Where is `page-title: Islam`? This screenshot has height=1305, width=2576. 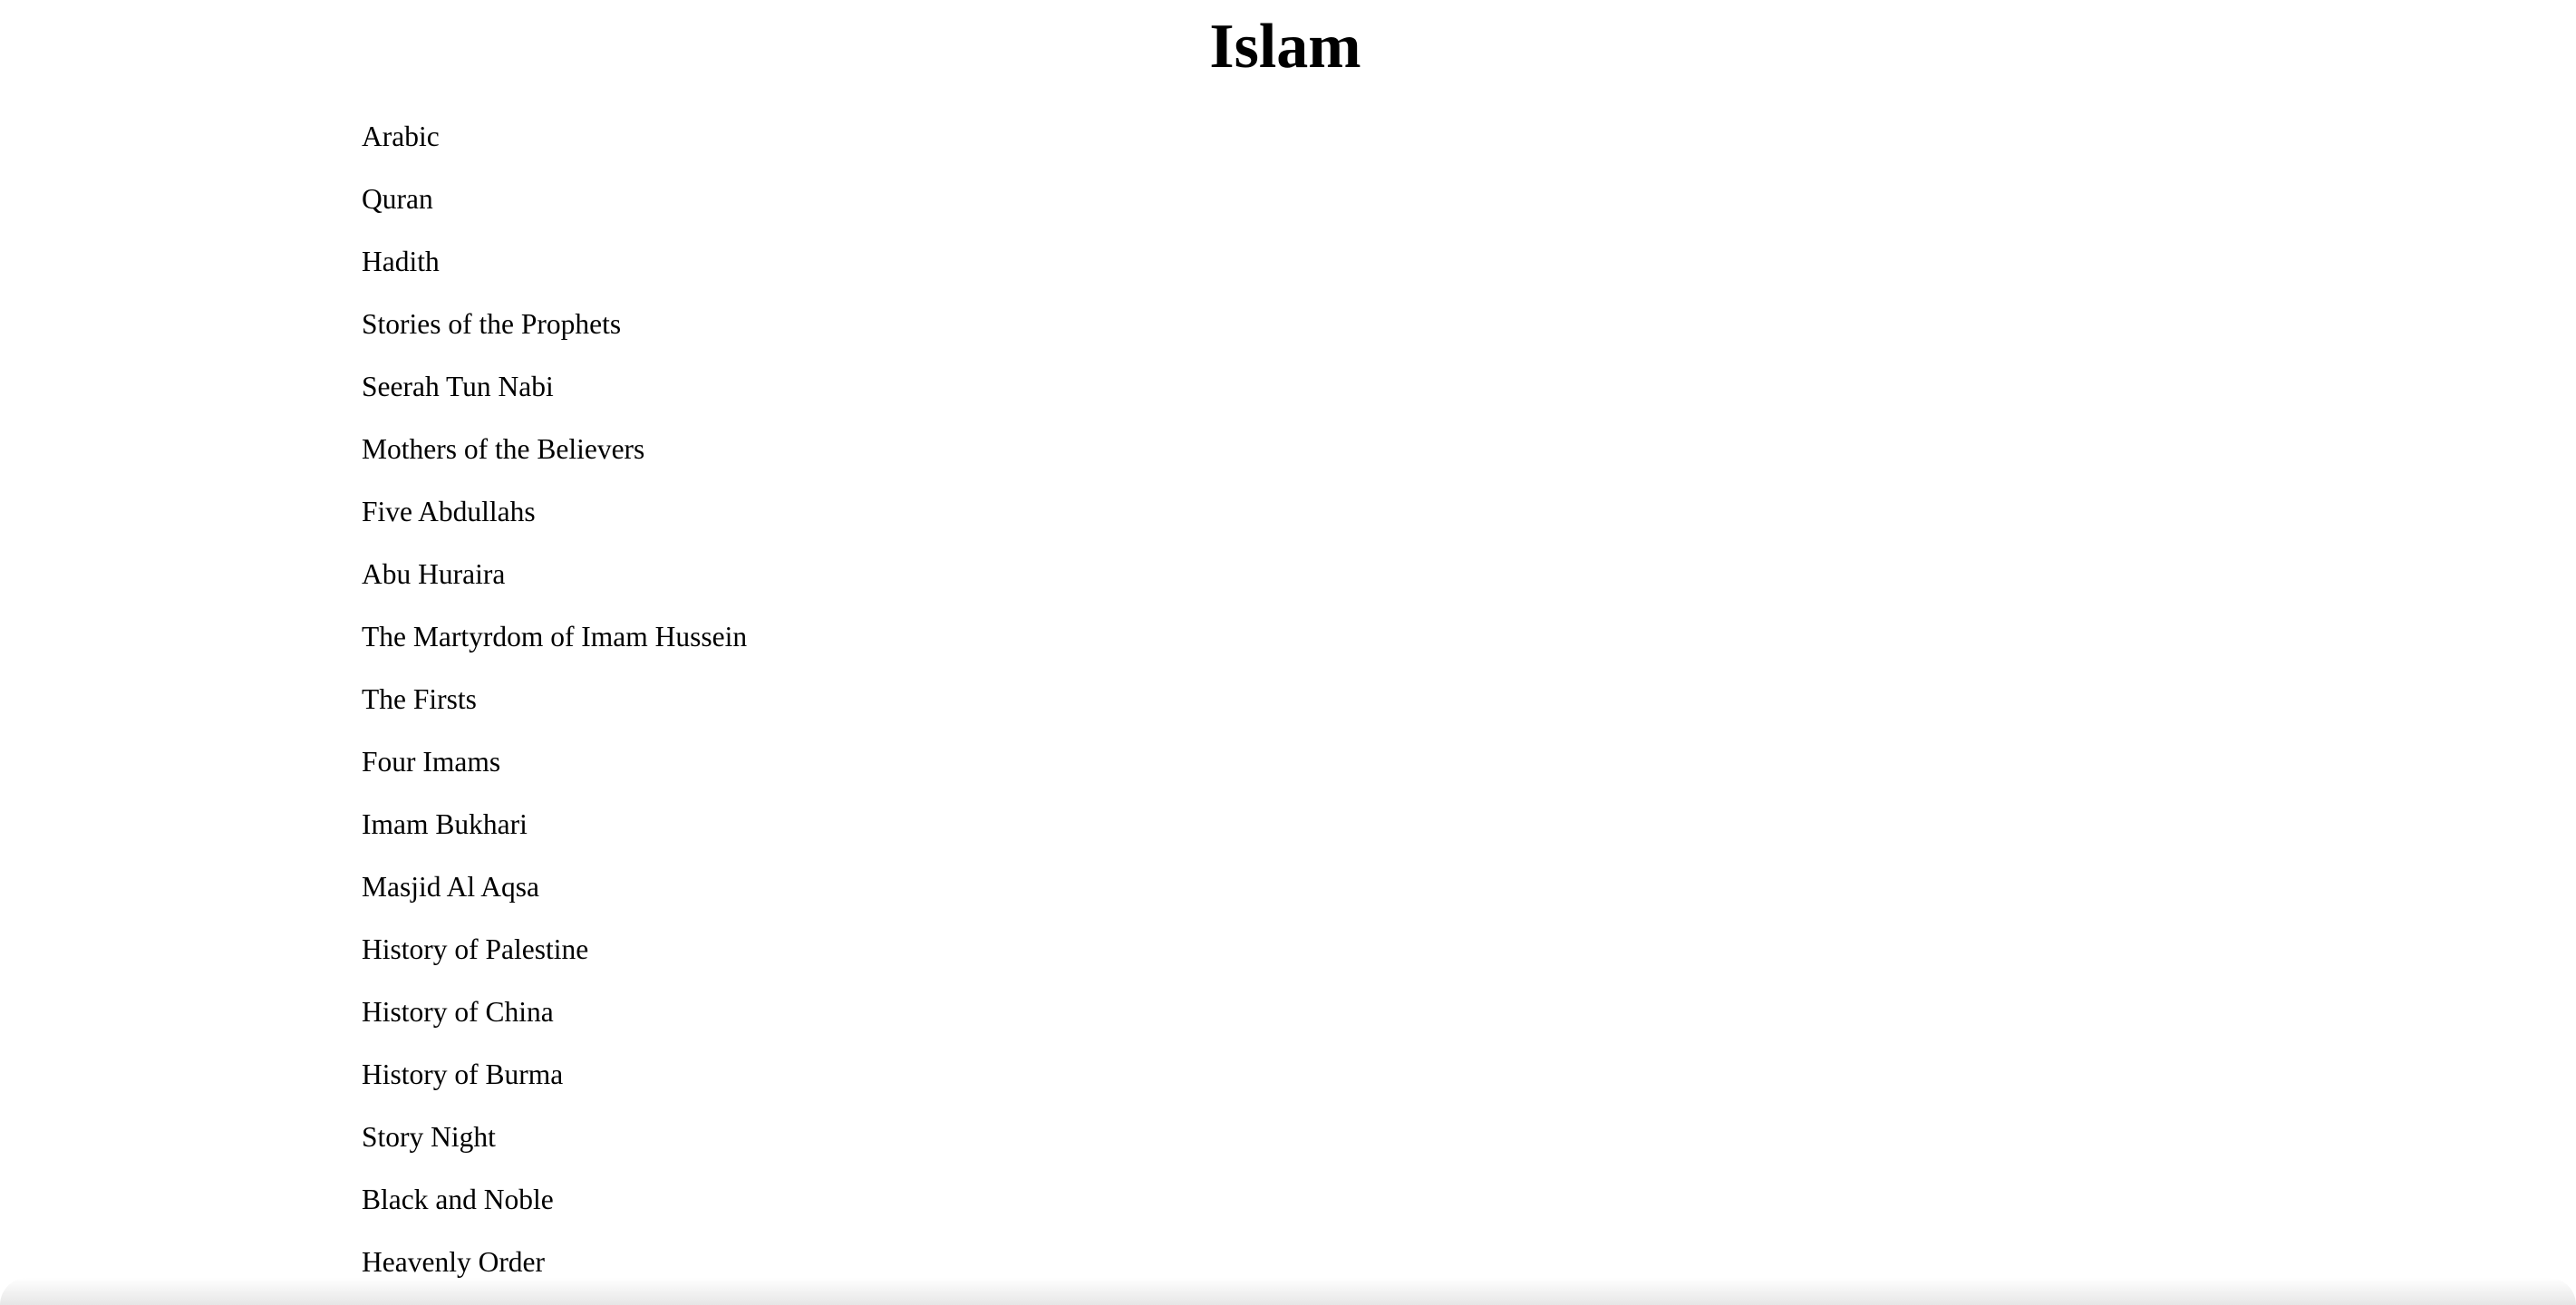
page-title: Islam is located at coordinates (1285, 47).